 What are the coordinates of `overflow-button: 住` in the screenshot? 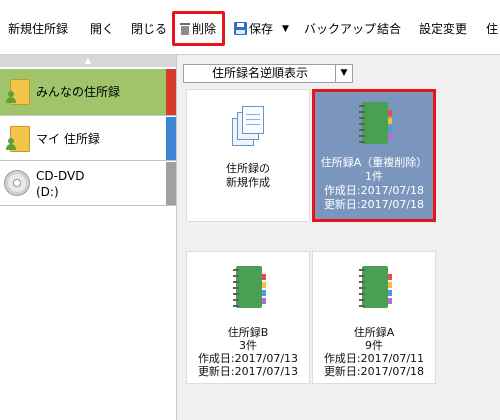 It's located at (492, 28).